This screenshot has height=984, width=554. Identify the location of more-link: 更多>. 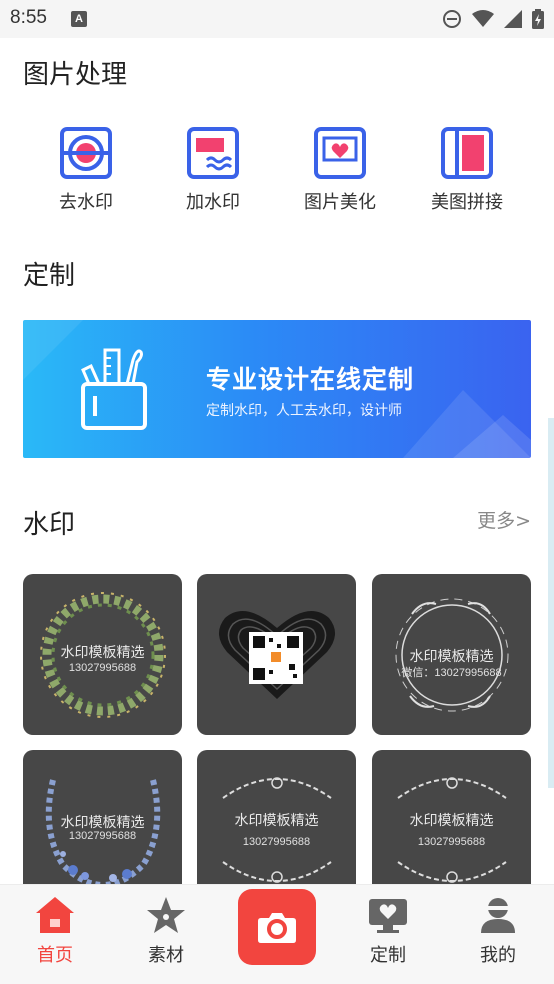
(504, 519).